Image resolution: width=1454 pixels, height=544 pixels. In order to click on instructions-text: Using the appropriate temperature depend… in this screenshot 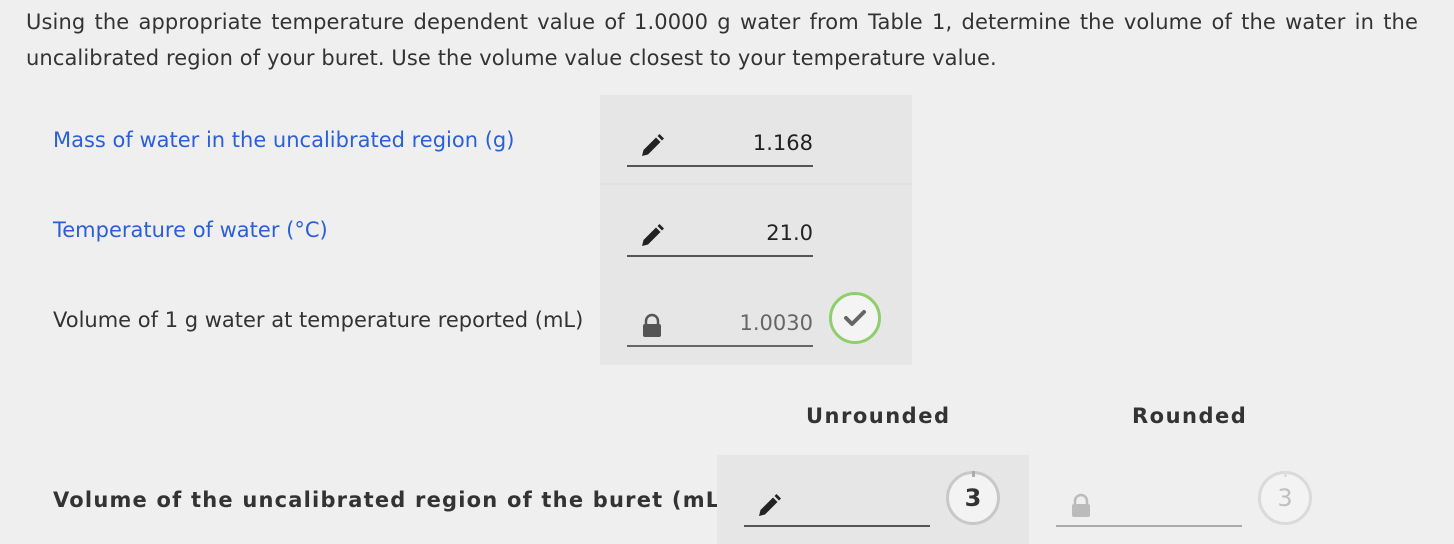, I will do `click(722, 40)`.